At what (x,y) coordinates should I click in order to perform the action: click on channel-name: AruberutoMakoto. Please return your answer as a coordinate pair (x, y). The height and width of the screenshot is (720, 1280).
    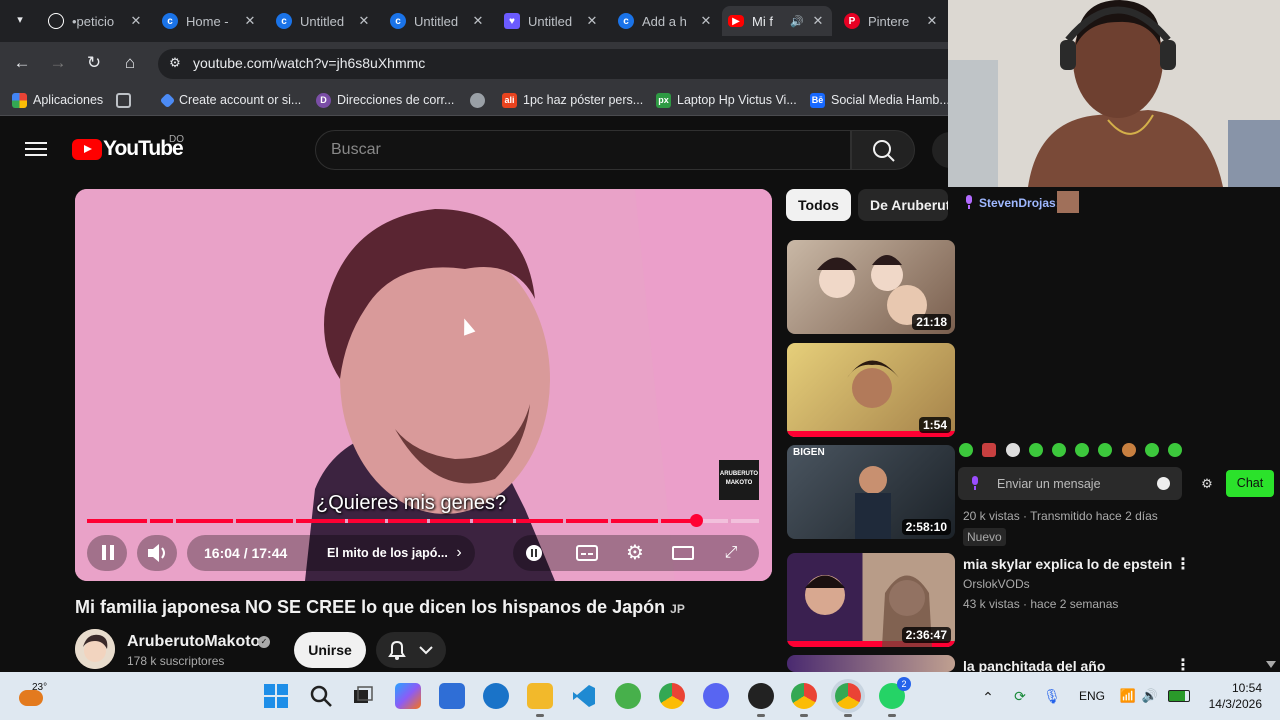
    Looking at the image, I should click on (193, 642).